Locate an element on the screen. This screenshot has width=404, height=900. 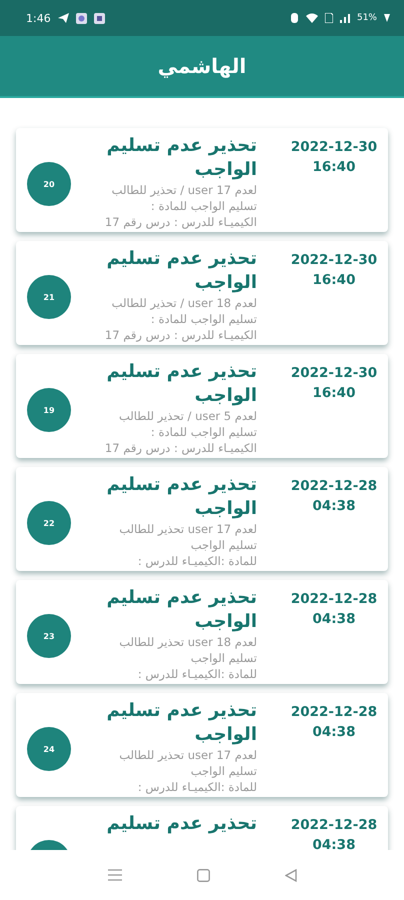
wifi-icon is located at coordinates (312, 18).